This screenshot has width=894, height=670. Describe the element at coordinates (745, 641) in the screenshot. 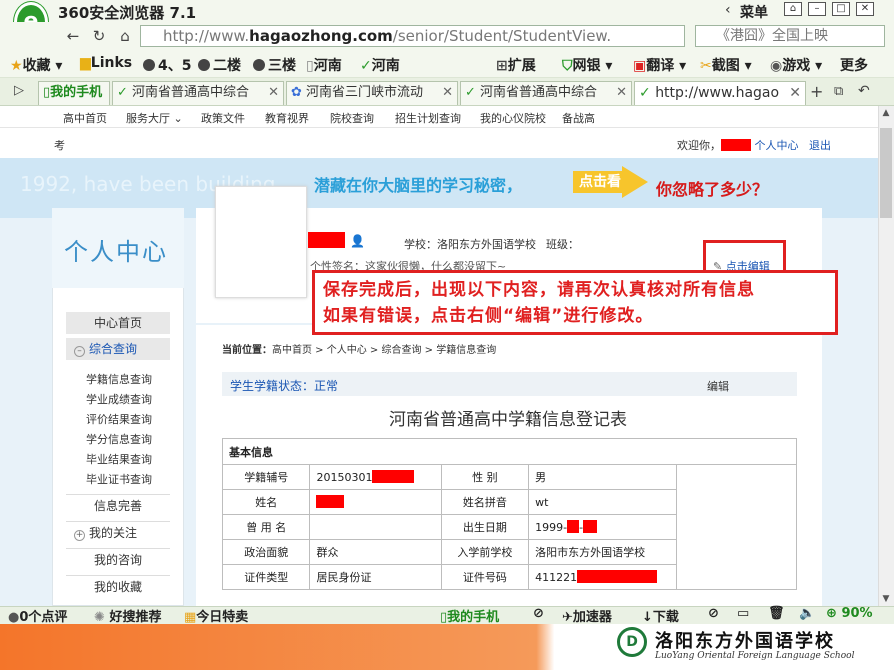

I see `school-name-cn: 洛阳东方外国语学校` at that location.